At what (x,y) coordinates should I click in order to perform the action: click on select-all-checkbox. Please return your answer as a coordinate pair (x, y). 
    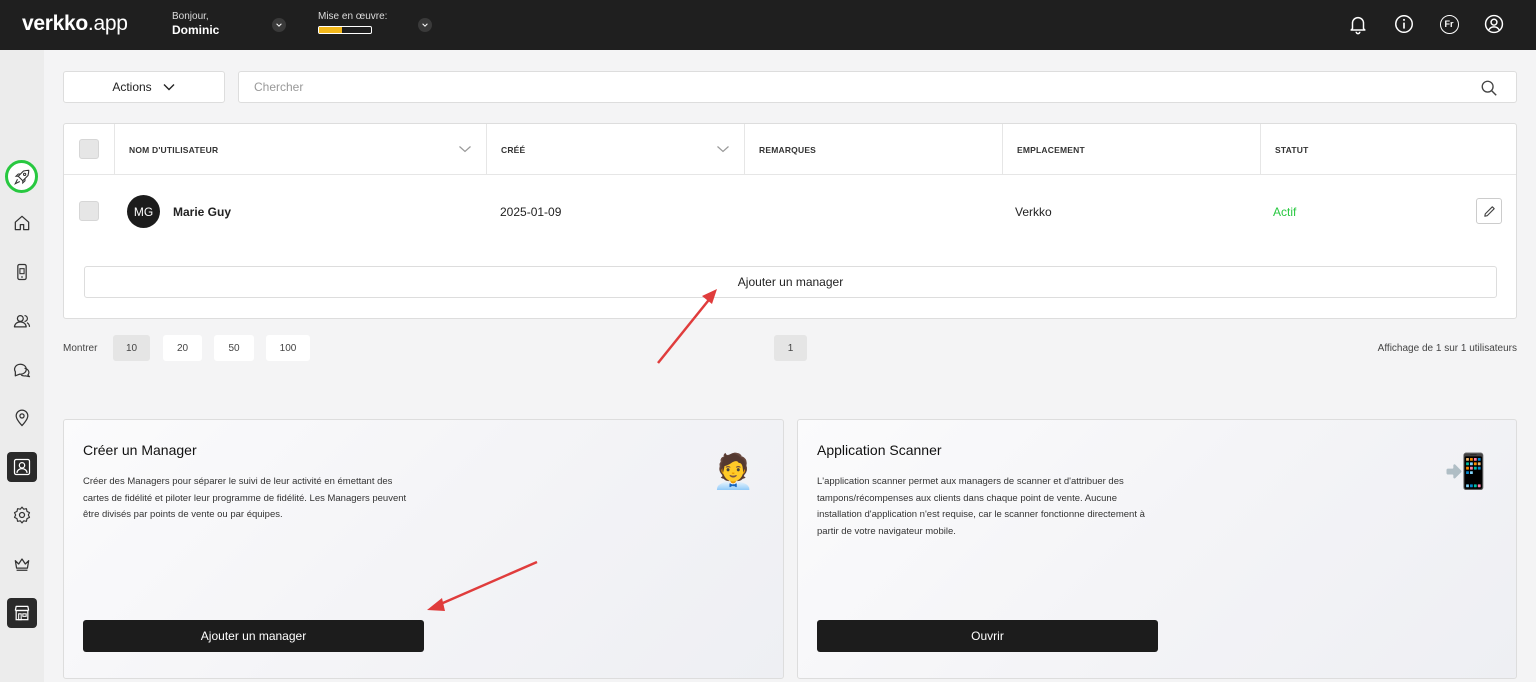
    Looking at the image, I should click on (89, 149).